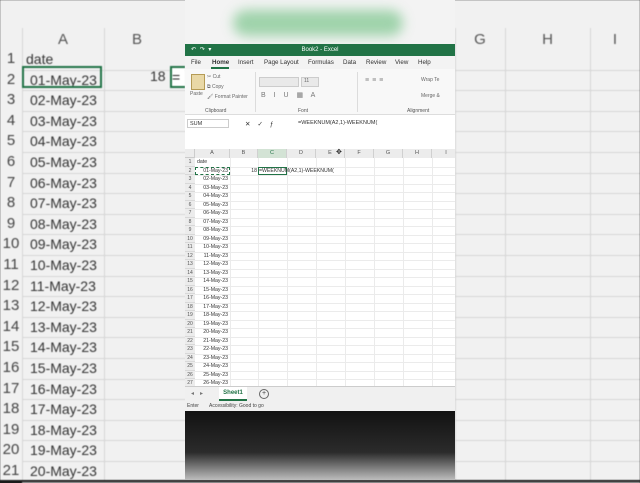 This screenshot has width=640, height=483. I want to click on cell-b2: 18, so click(244, 171).